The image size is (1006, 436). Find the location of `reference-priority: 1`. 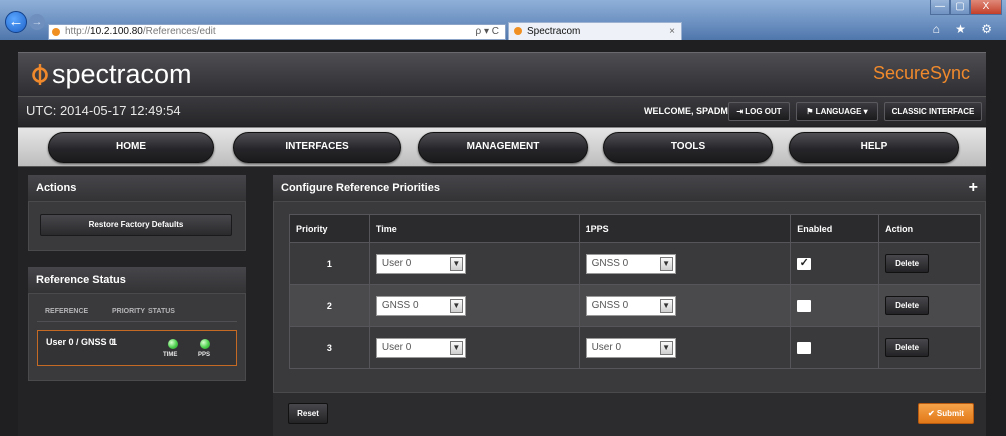

reference-priority: 1 is located at coordinates (115, 342).